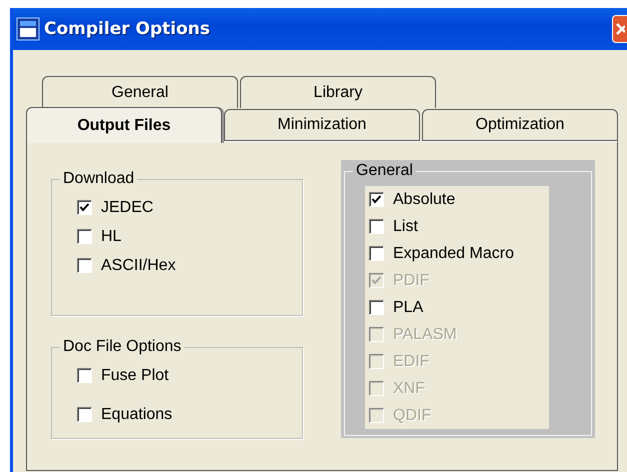 This screenshot has width=627, height=472. Describe the element at coordinates (127, 29) in the screenshot. I see `window-title: Compiler Options` at that location.